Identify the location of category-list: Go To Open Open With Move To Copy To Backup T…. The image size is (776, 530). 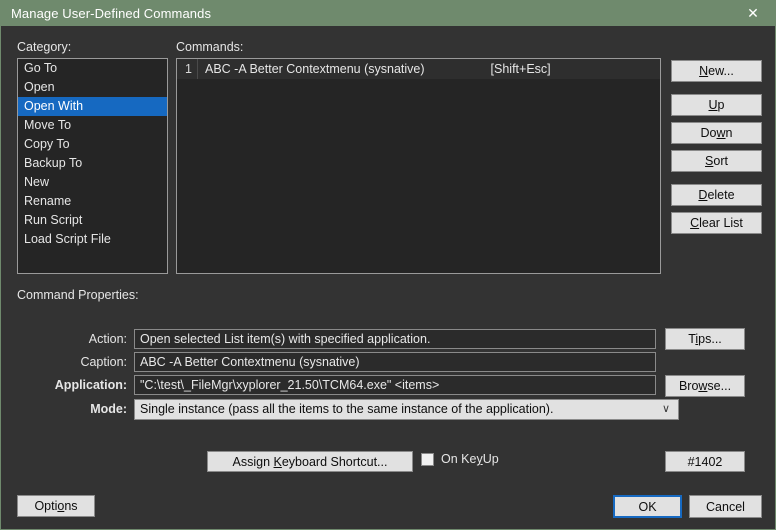
(92, 166).